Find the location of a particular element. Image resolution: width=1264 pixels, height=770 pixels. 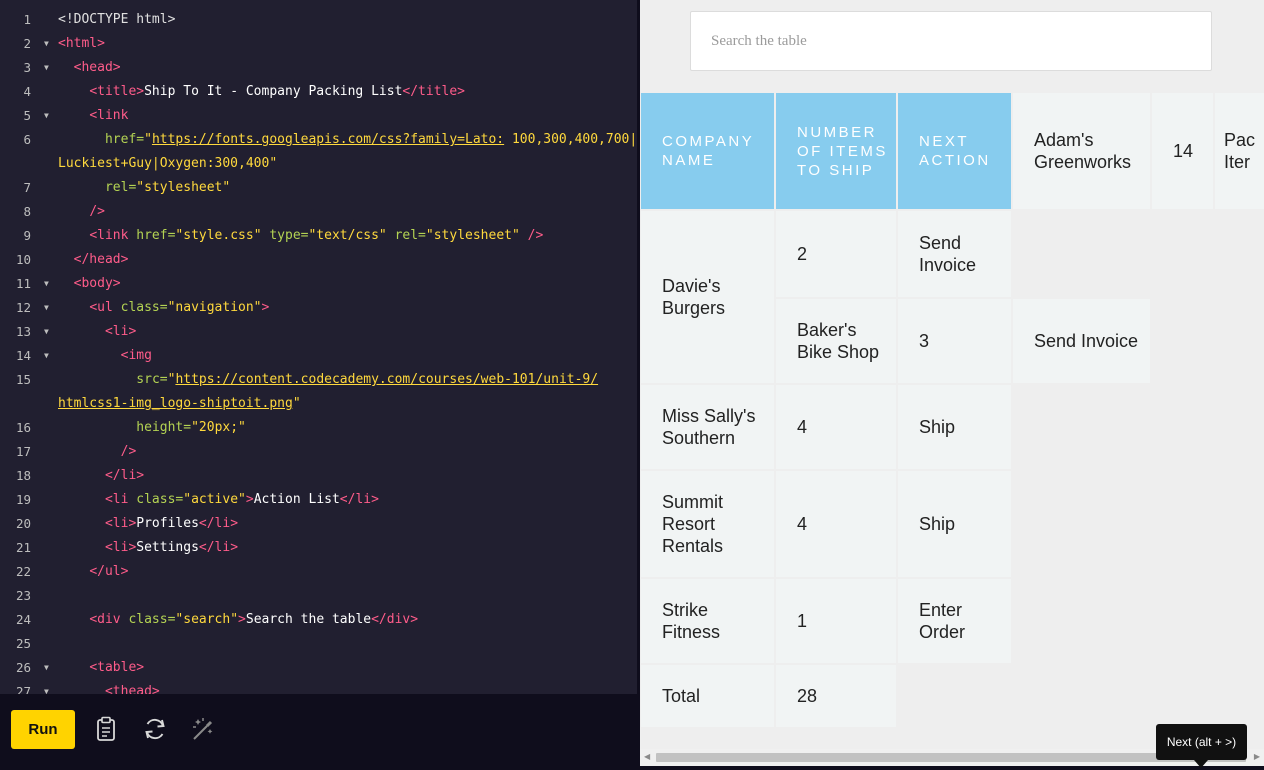

code-line: 18 </li> is located at coordinates (318, 476).